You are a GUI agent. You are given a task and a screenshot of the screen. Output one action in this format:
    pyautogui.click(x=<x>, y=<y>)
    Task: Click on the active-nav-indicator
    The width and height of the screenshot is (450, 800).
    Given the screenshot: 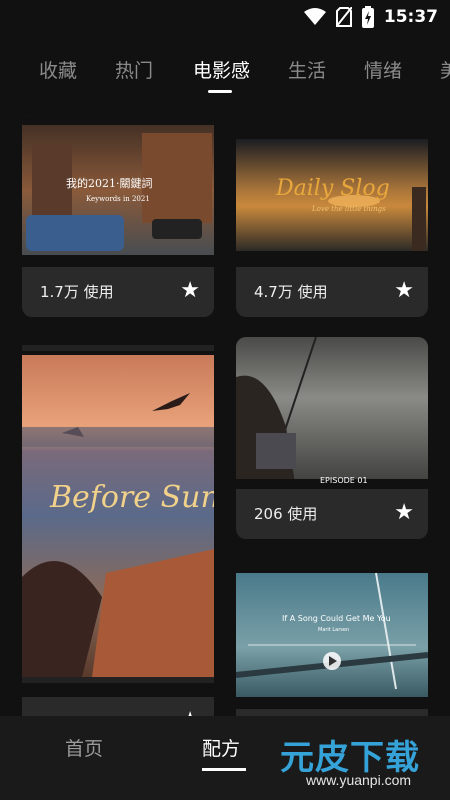 What is the action you would take?
    pyautogui.click(x=224, y=769)
    